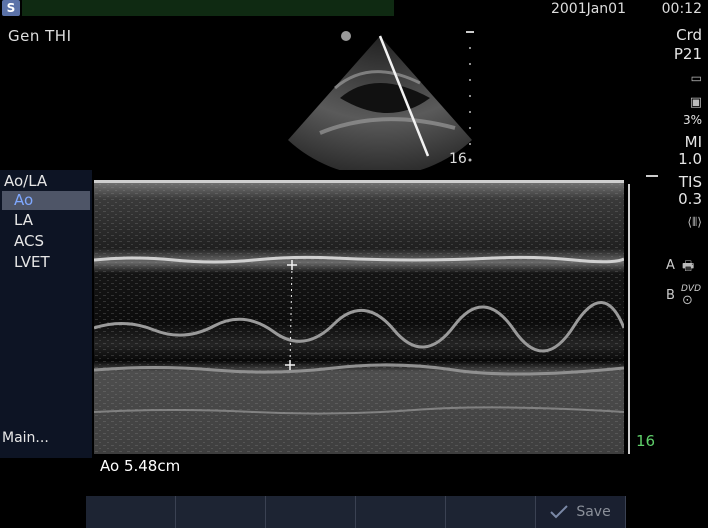 The height and width of the screenshot is (528, 708). Describe the element at coordinates (346, 36) in the screenshot. I see `focus-dot-icon` at that location.